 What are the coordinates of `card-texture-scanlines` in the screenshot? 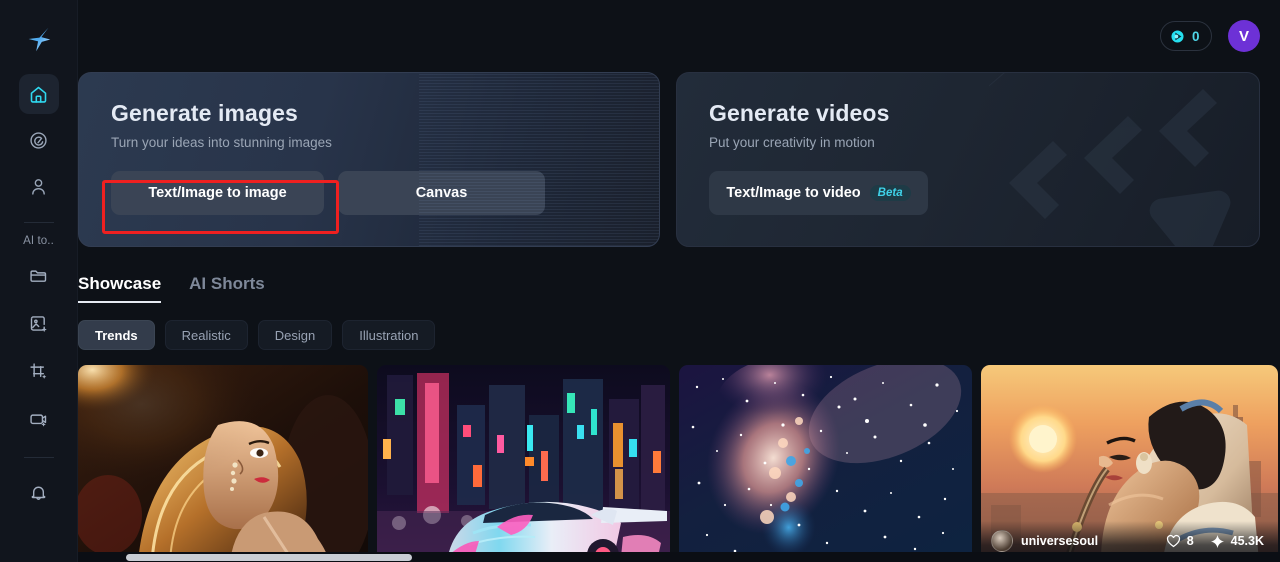 It's located at (539, 159).